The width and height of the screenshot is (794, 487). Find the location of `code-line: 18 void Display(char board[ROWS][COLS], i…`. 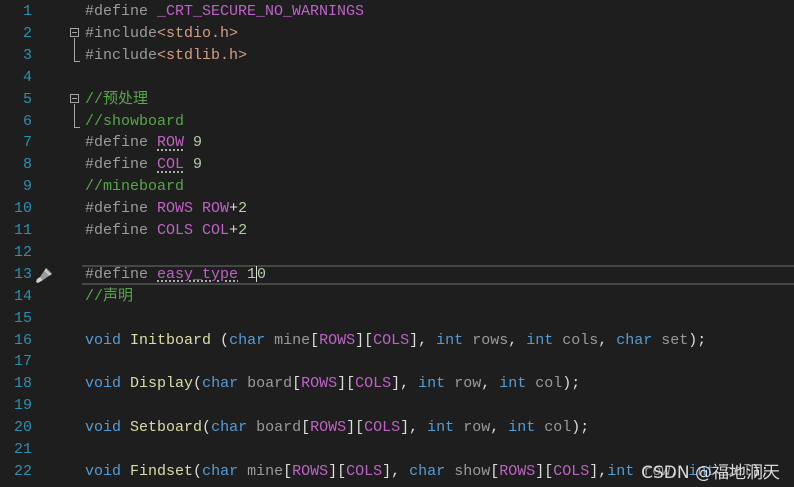

code-line: 18 void Display(char board[ROWS][COLS], i… is located at coordinates (397, 384).